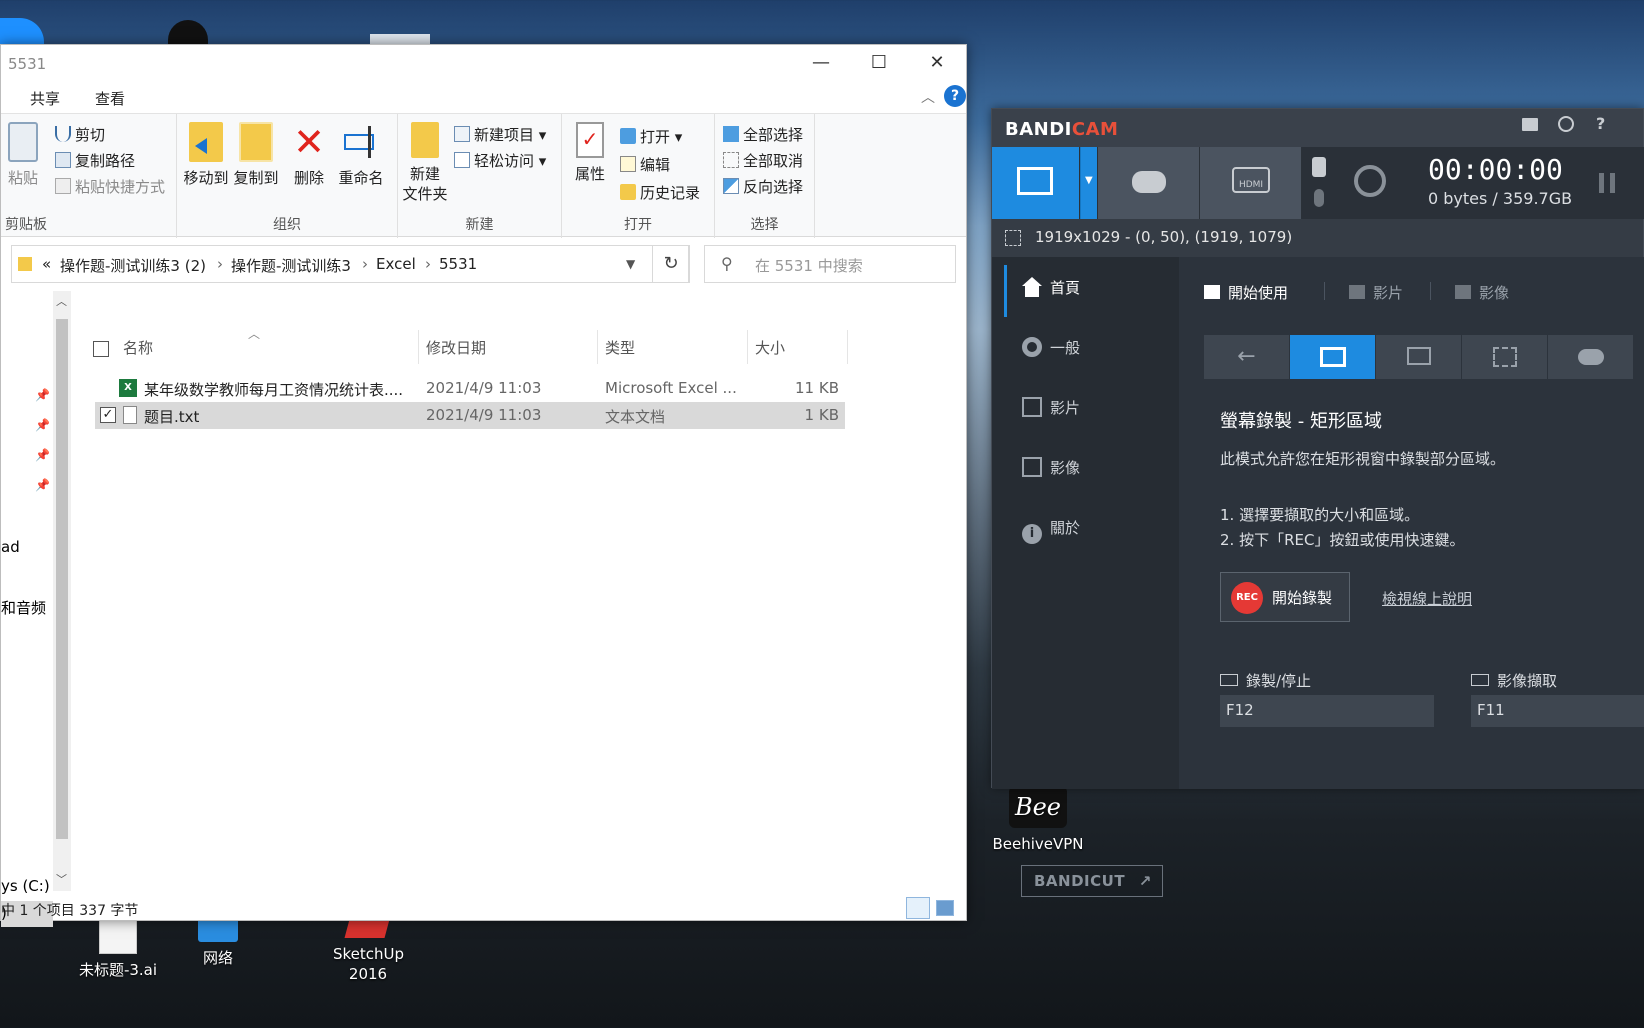 The image size is (1644, 1028). Describe the element at coordinates (1530, 124) in the screenshot. I see `folder-icon` at that location.